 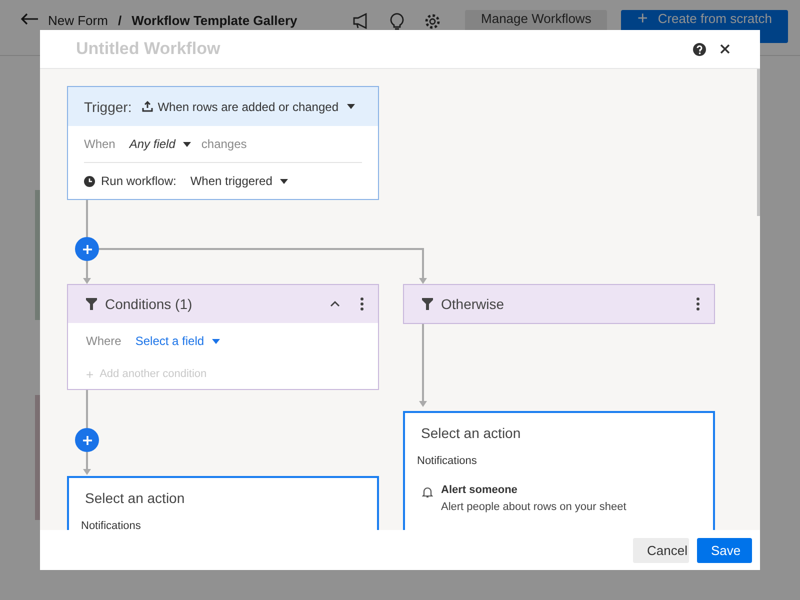 I want to click on save-button: Save, so click(x=724, y=550).